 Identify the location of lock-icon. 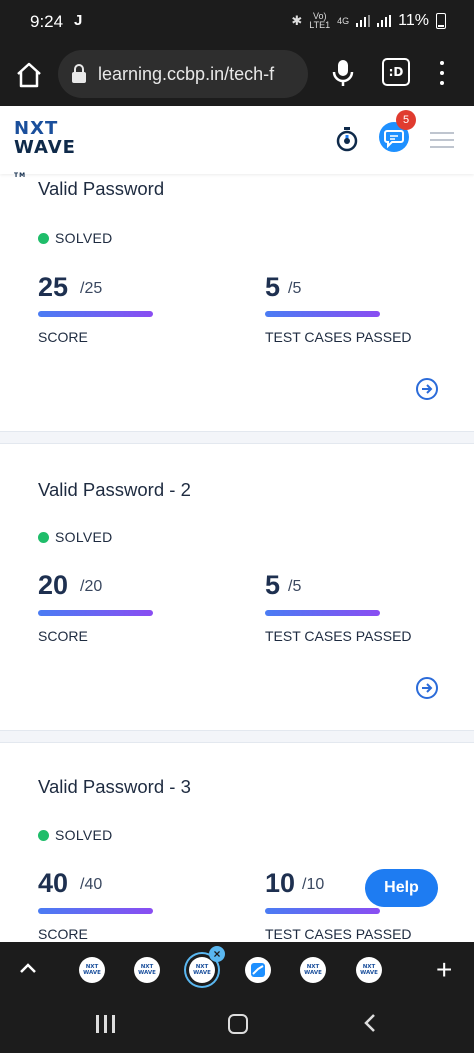
(79, 73).